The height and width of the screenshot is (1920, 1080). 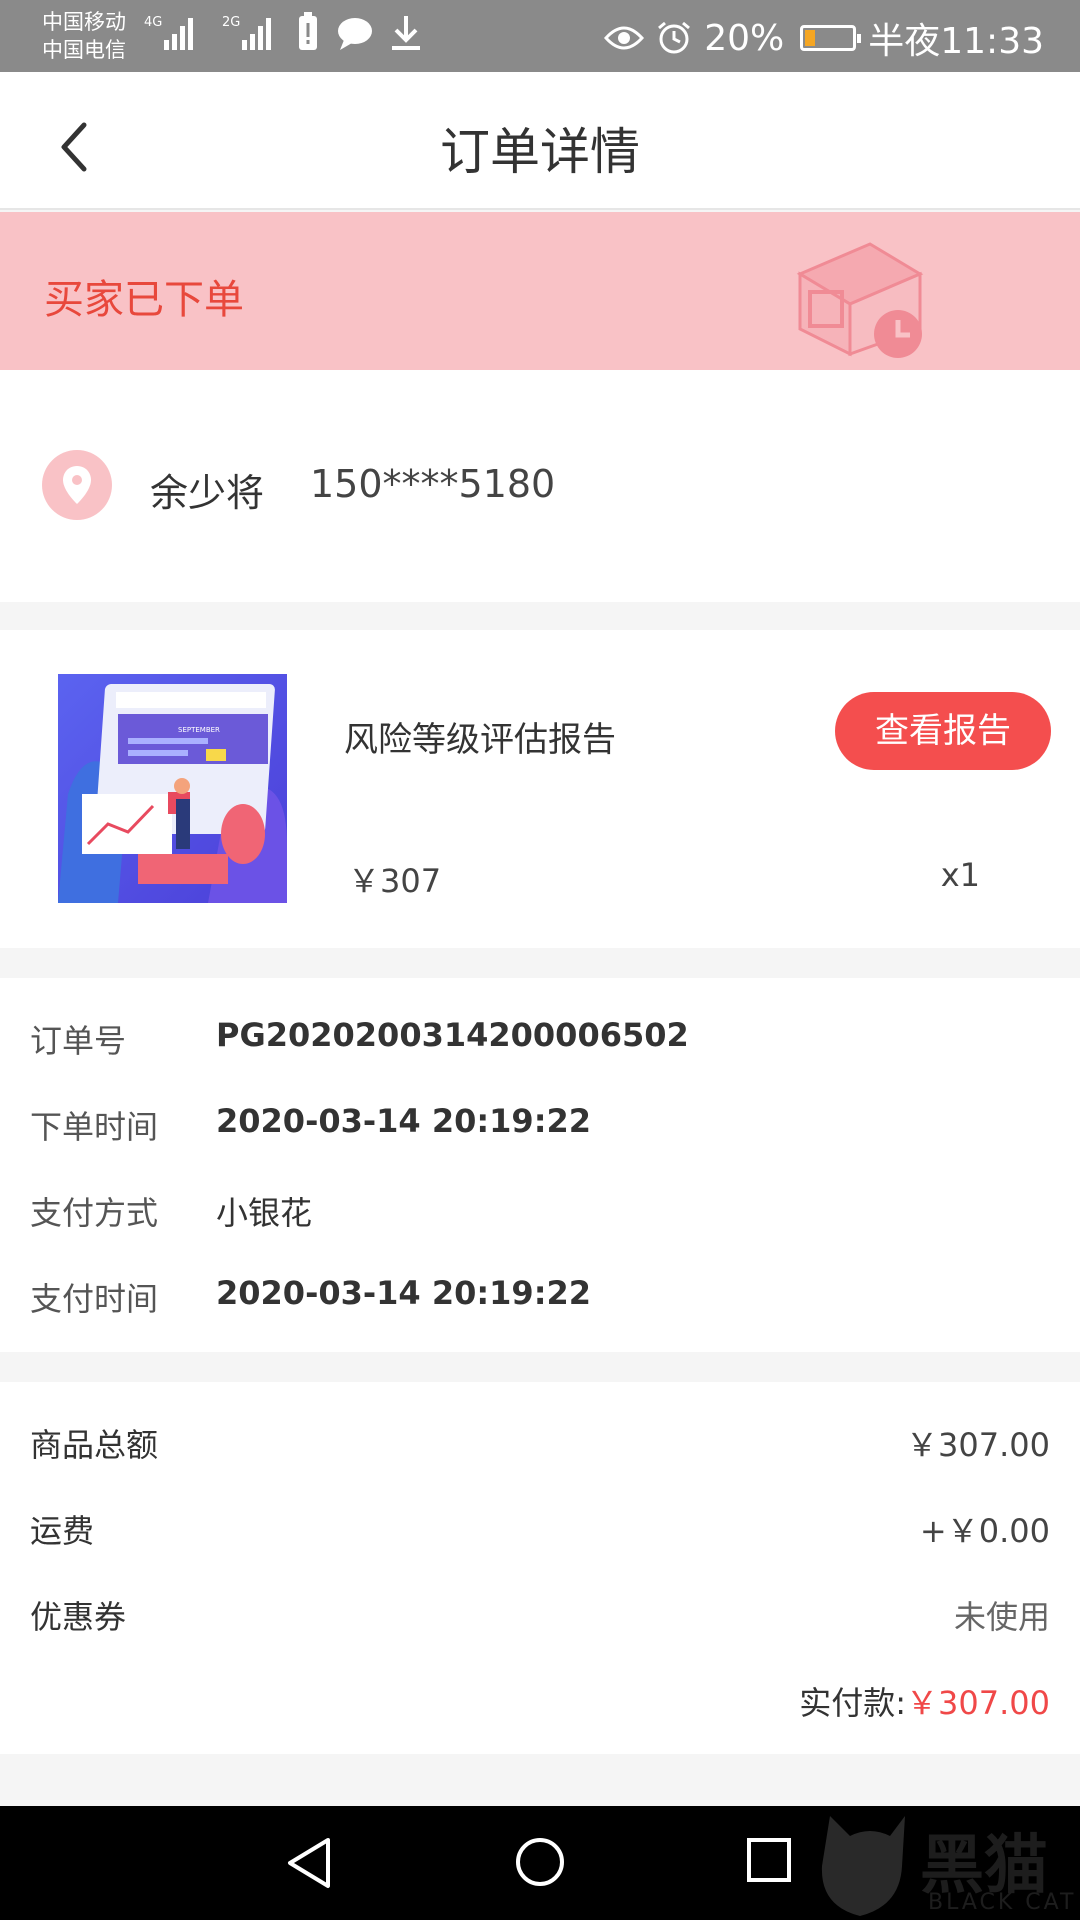 What do you see at coordinates (153, 22) in the screenshot?
I see `net-1-label: 4G` at bounding box center [153, 22].